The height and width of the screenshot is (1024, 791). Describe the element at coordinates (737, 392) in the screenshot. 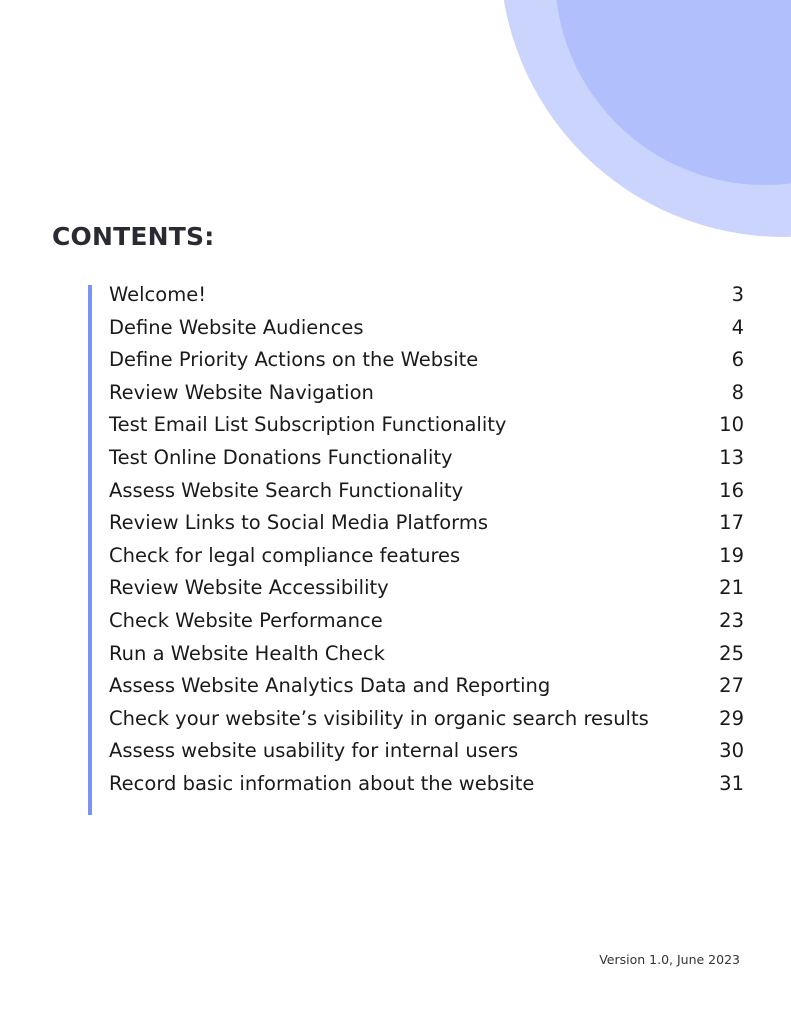

I see `toc-entry-page: 8` at that location.